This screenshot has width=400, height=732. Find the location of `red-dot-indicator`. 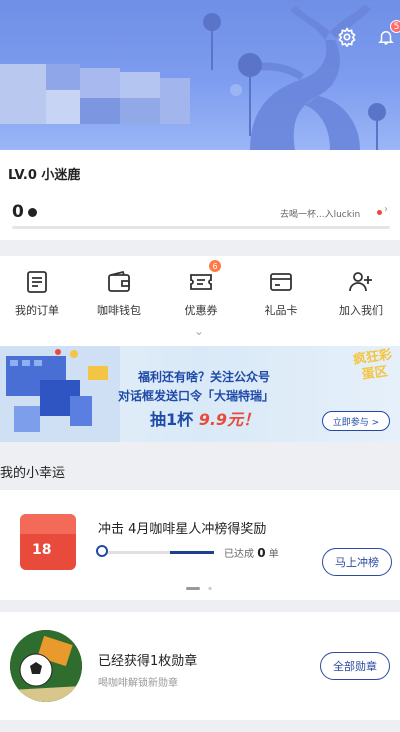

red-dot-indicator is located at coordinates (379, 212).